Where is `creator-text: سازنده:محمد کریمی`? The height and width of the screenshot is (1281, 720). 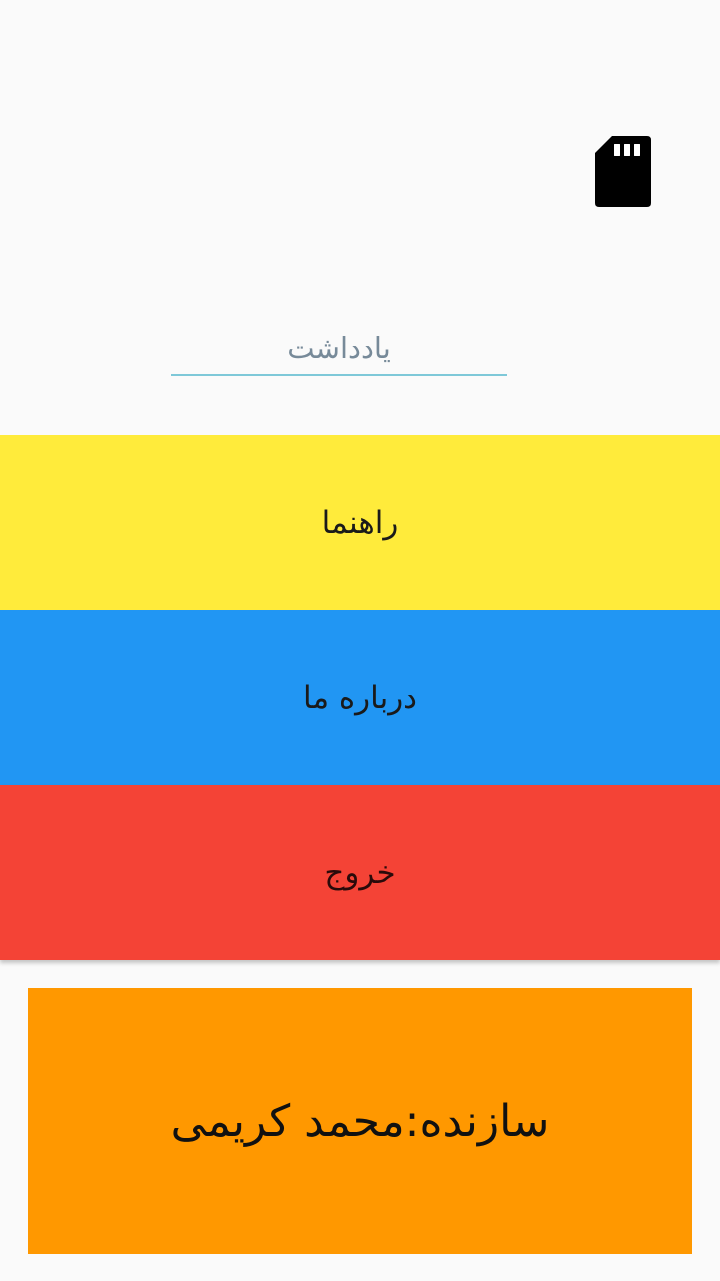 creator-text: سازنده:محمد کریمی is located at coordinates (360, 1121).